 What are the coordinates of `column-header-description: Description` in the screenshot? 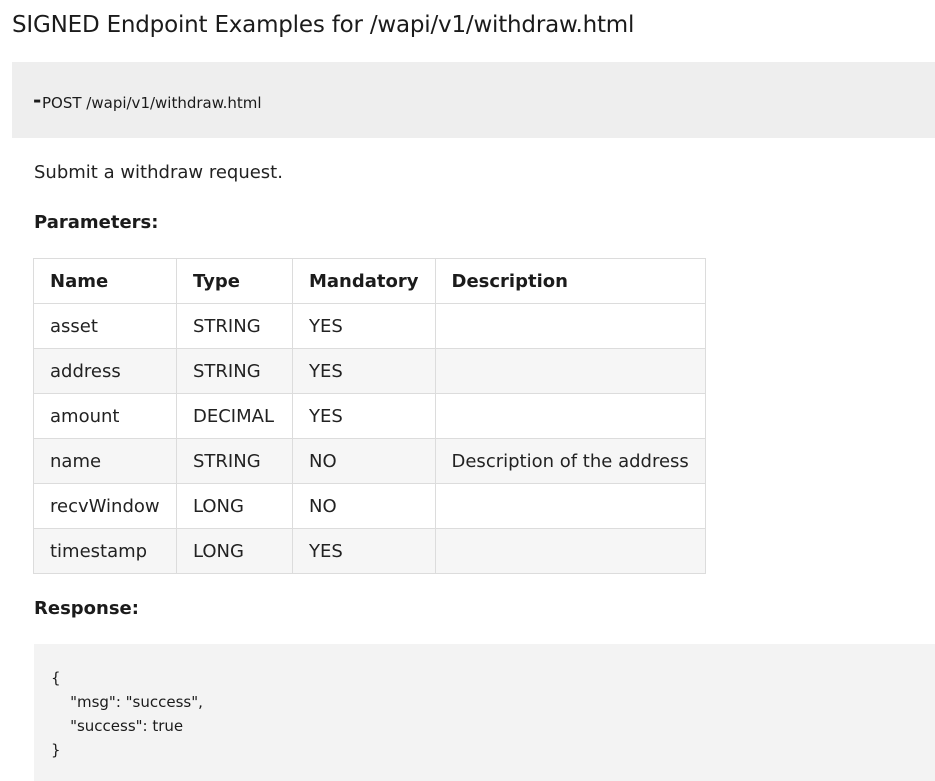 It's located at (570, 281).